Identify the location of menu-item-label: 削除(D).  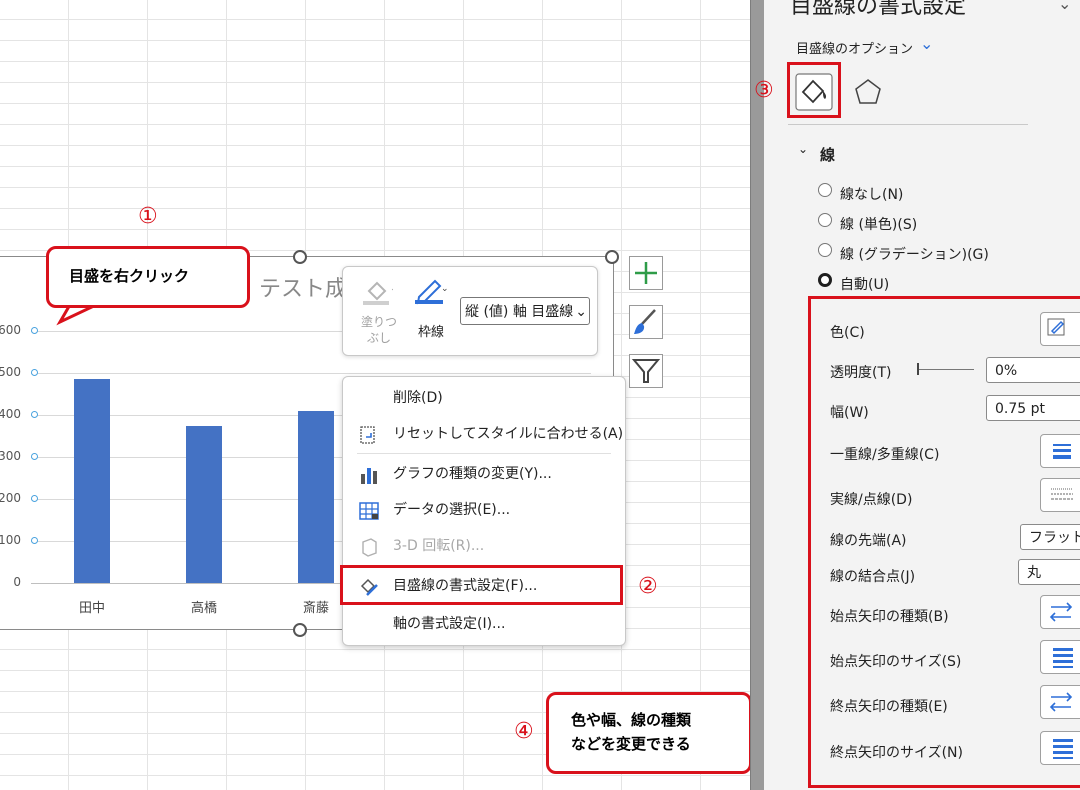
(418, 398).